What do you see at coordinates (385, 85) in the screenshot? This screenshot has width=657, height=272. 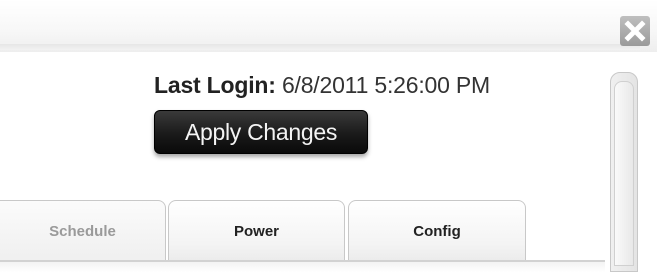 I see `last-login-value: 6/8/2011 5:26:00 PM` at bounding box center [385, 85].